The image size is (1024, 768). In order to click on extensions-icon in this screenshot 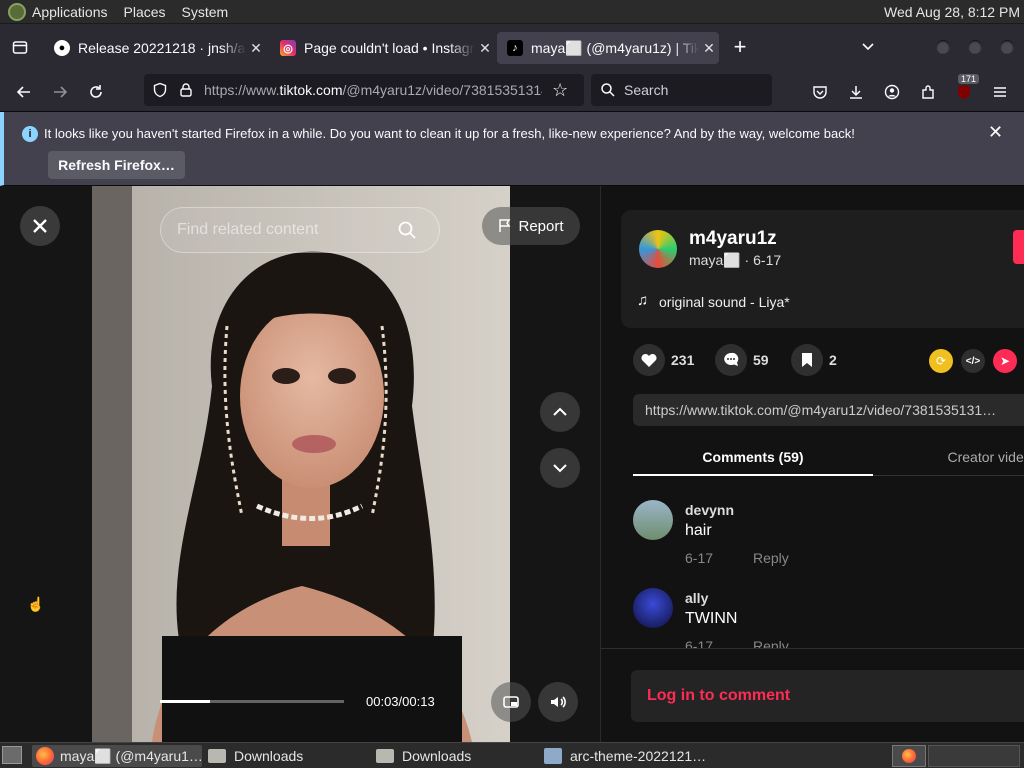, I will do `click(928, 92)`.